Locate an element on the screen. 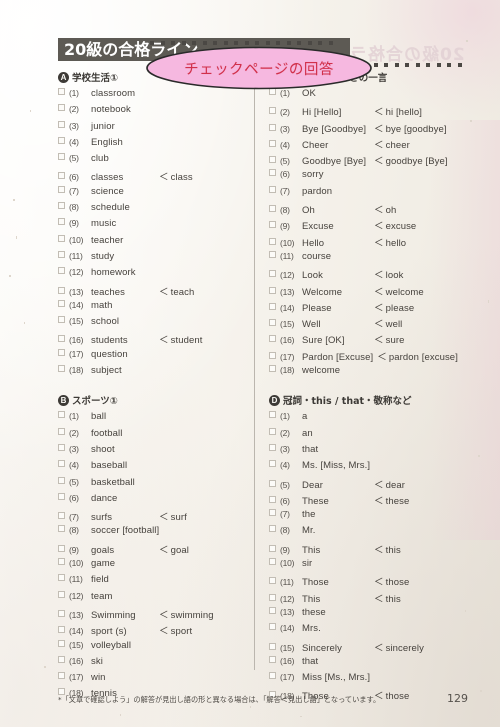 Image resolution: width=500 pixels, height=727 pixels. answer-text: goals is located at coordinates (103, 550).